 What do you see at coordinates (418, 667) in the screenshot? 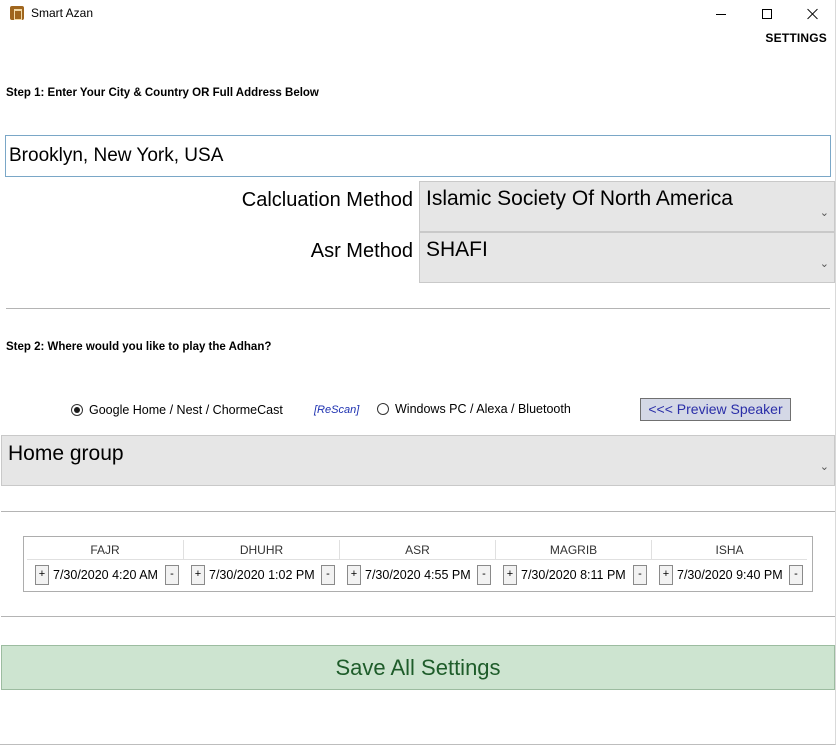
I see `save-all-settings-button: Save All Settings` at bounding box center [418, 667].